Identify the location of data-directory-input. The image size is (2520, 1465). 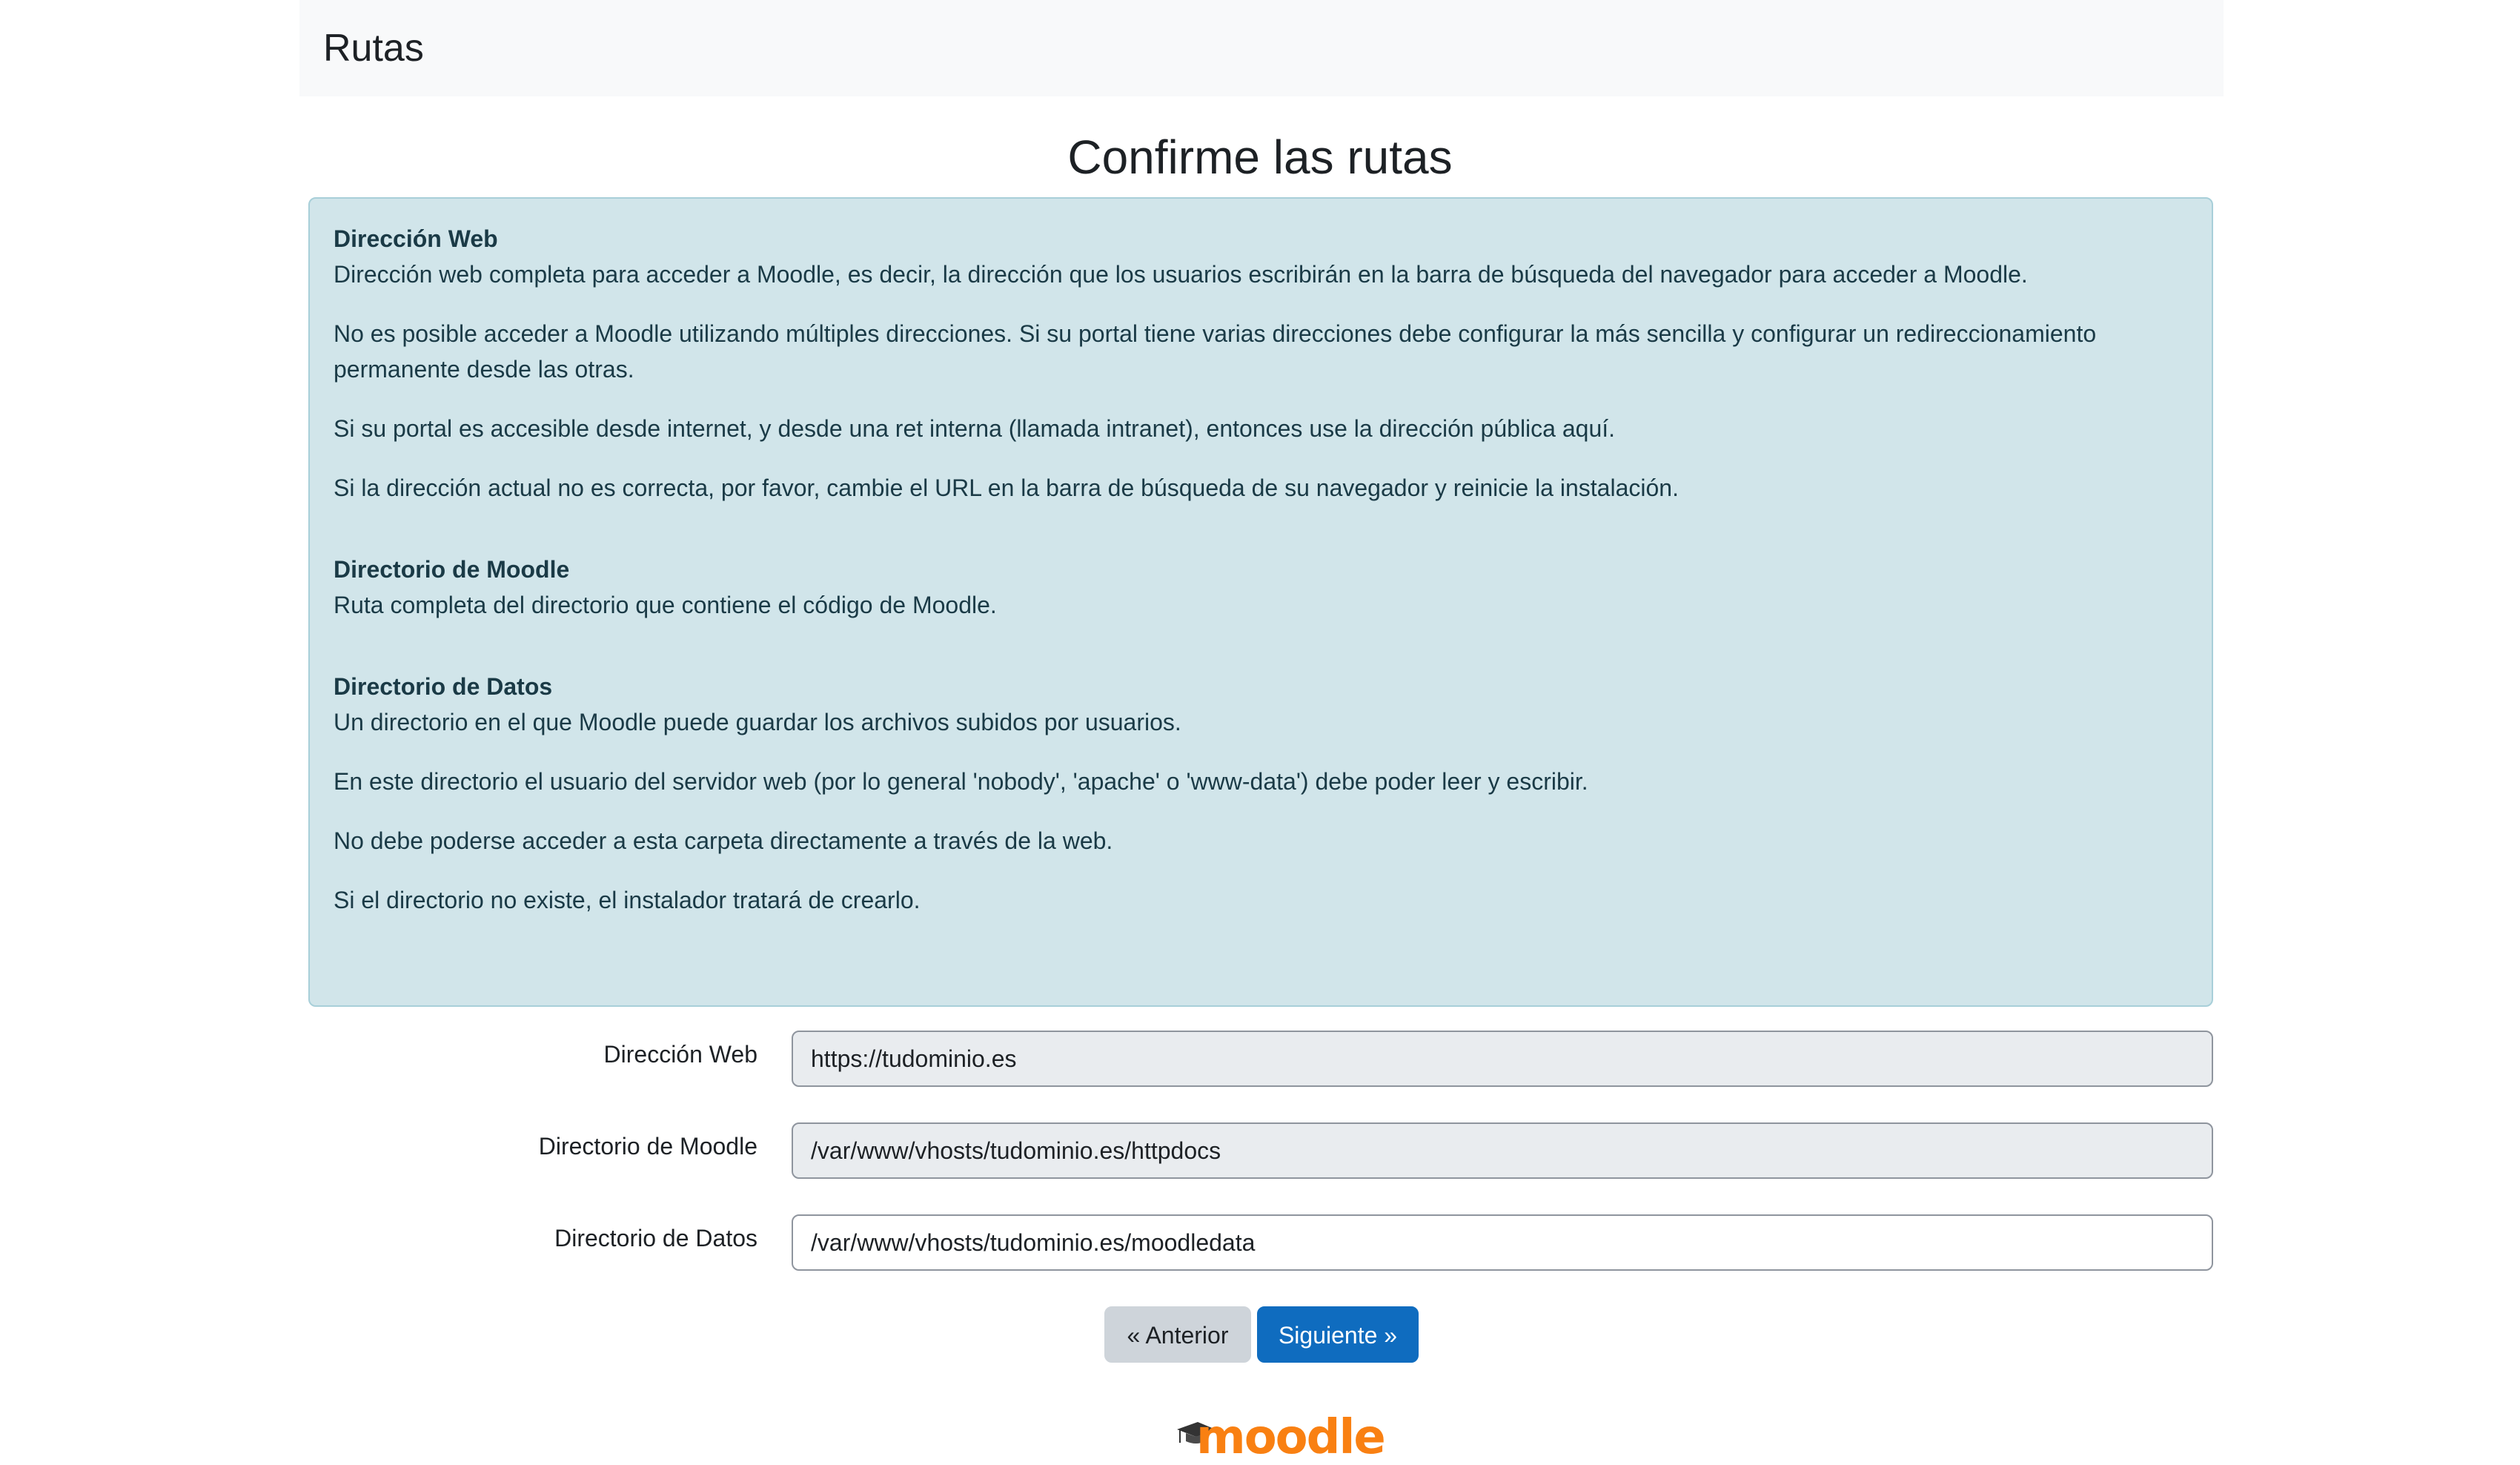
(1503, 1242).